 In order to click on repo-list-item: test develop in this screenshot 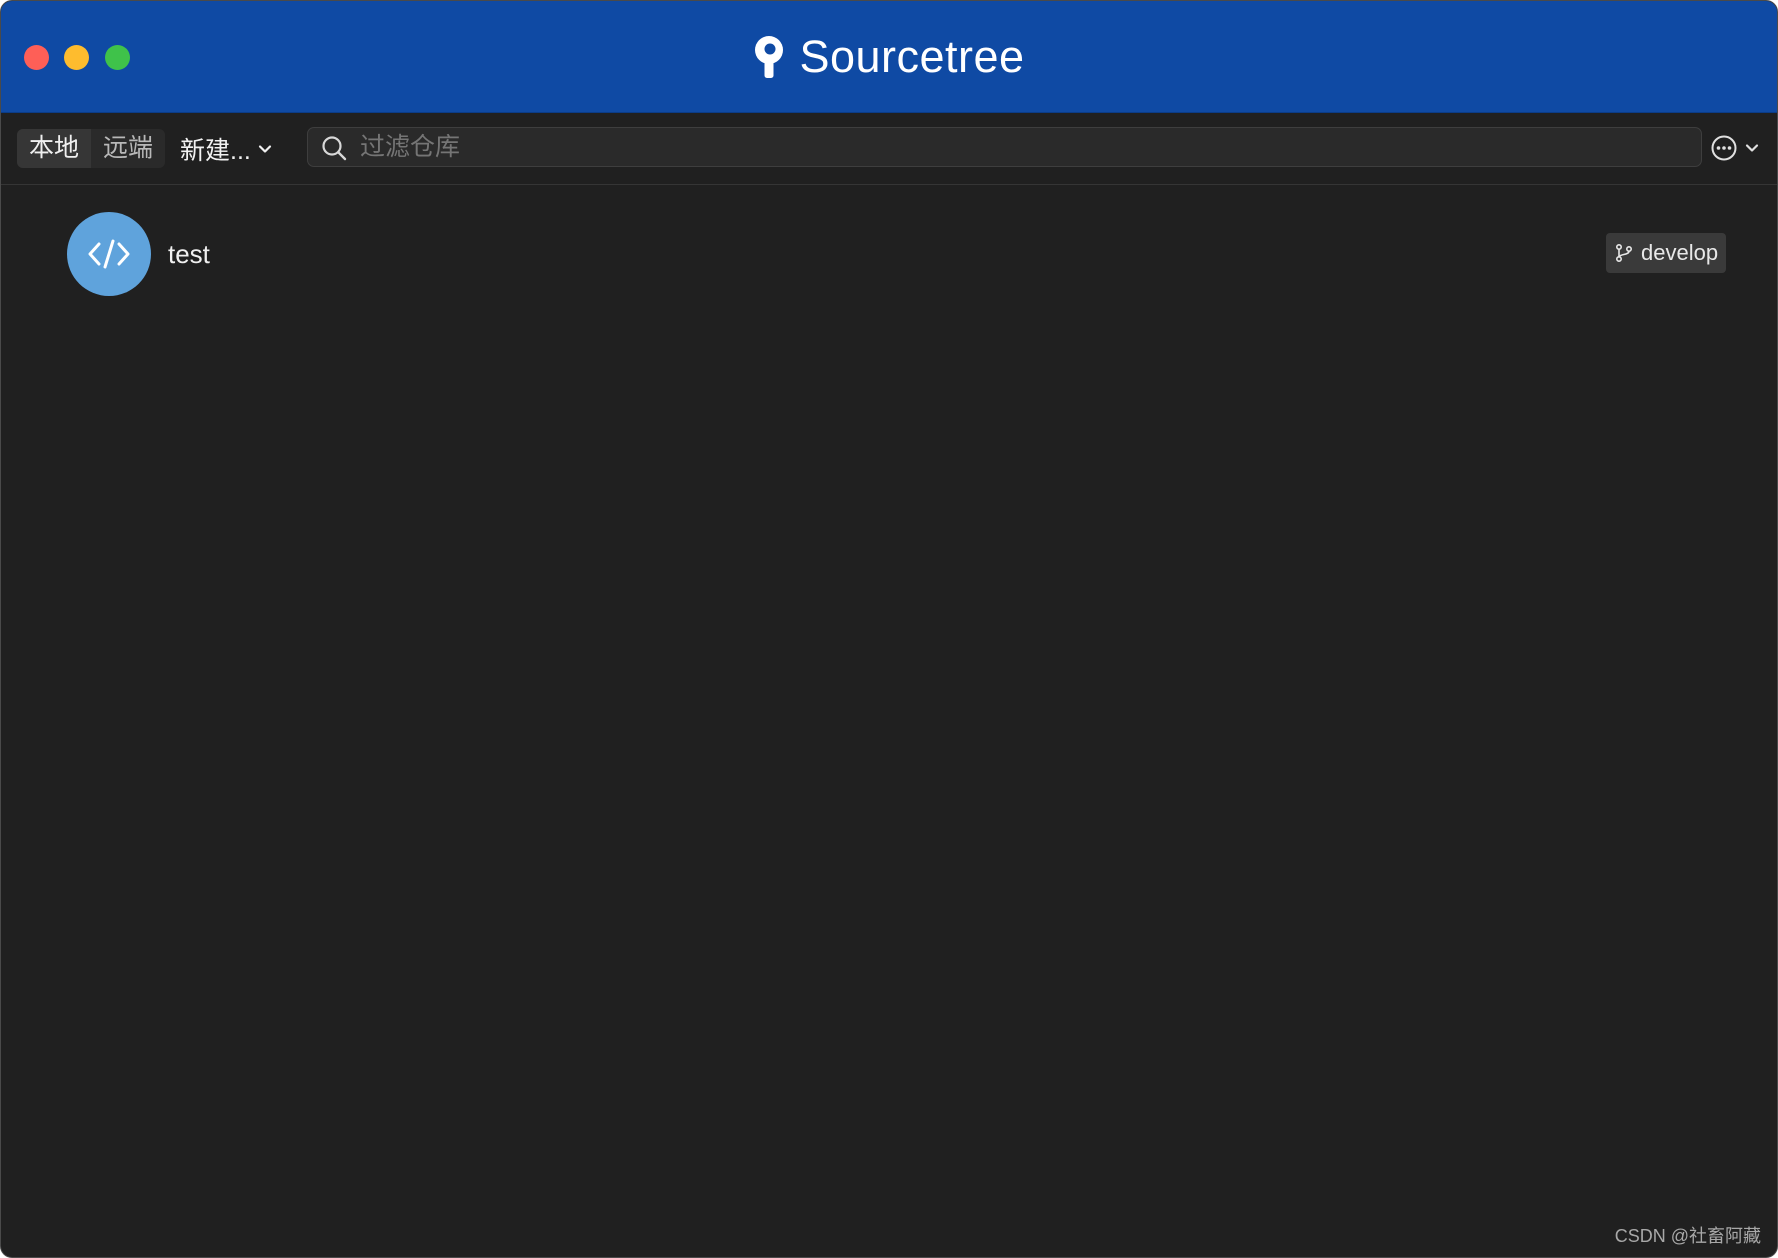, I will do `click(889, 255)`.